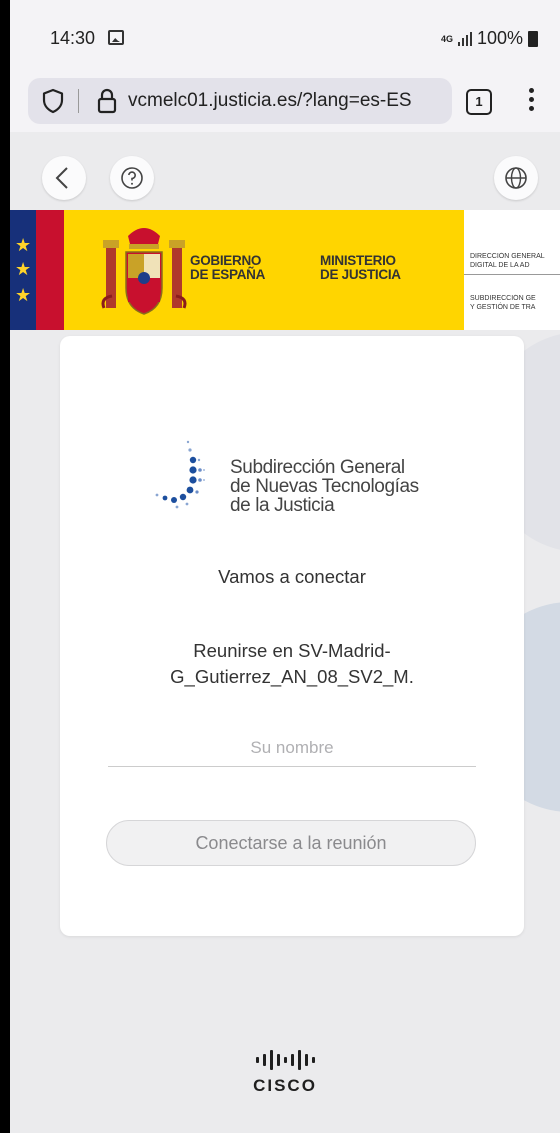  Describe the element at coordinates (144, 271) in the screenshot. I see `coat-of-arms-icon` at that location.